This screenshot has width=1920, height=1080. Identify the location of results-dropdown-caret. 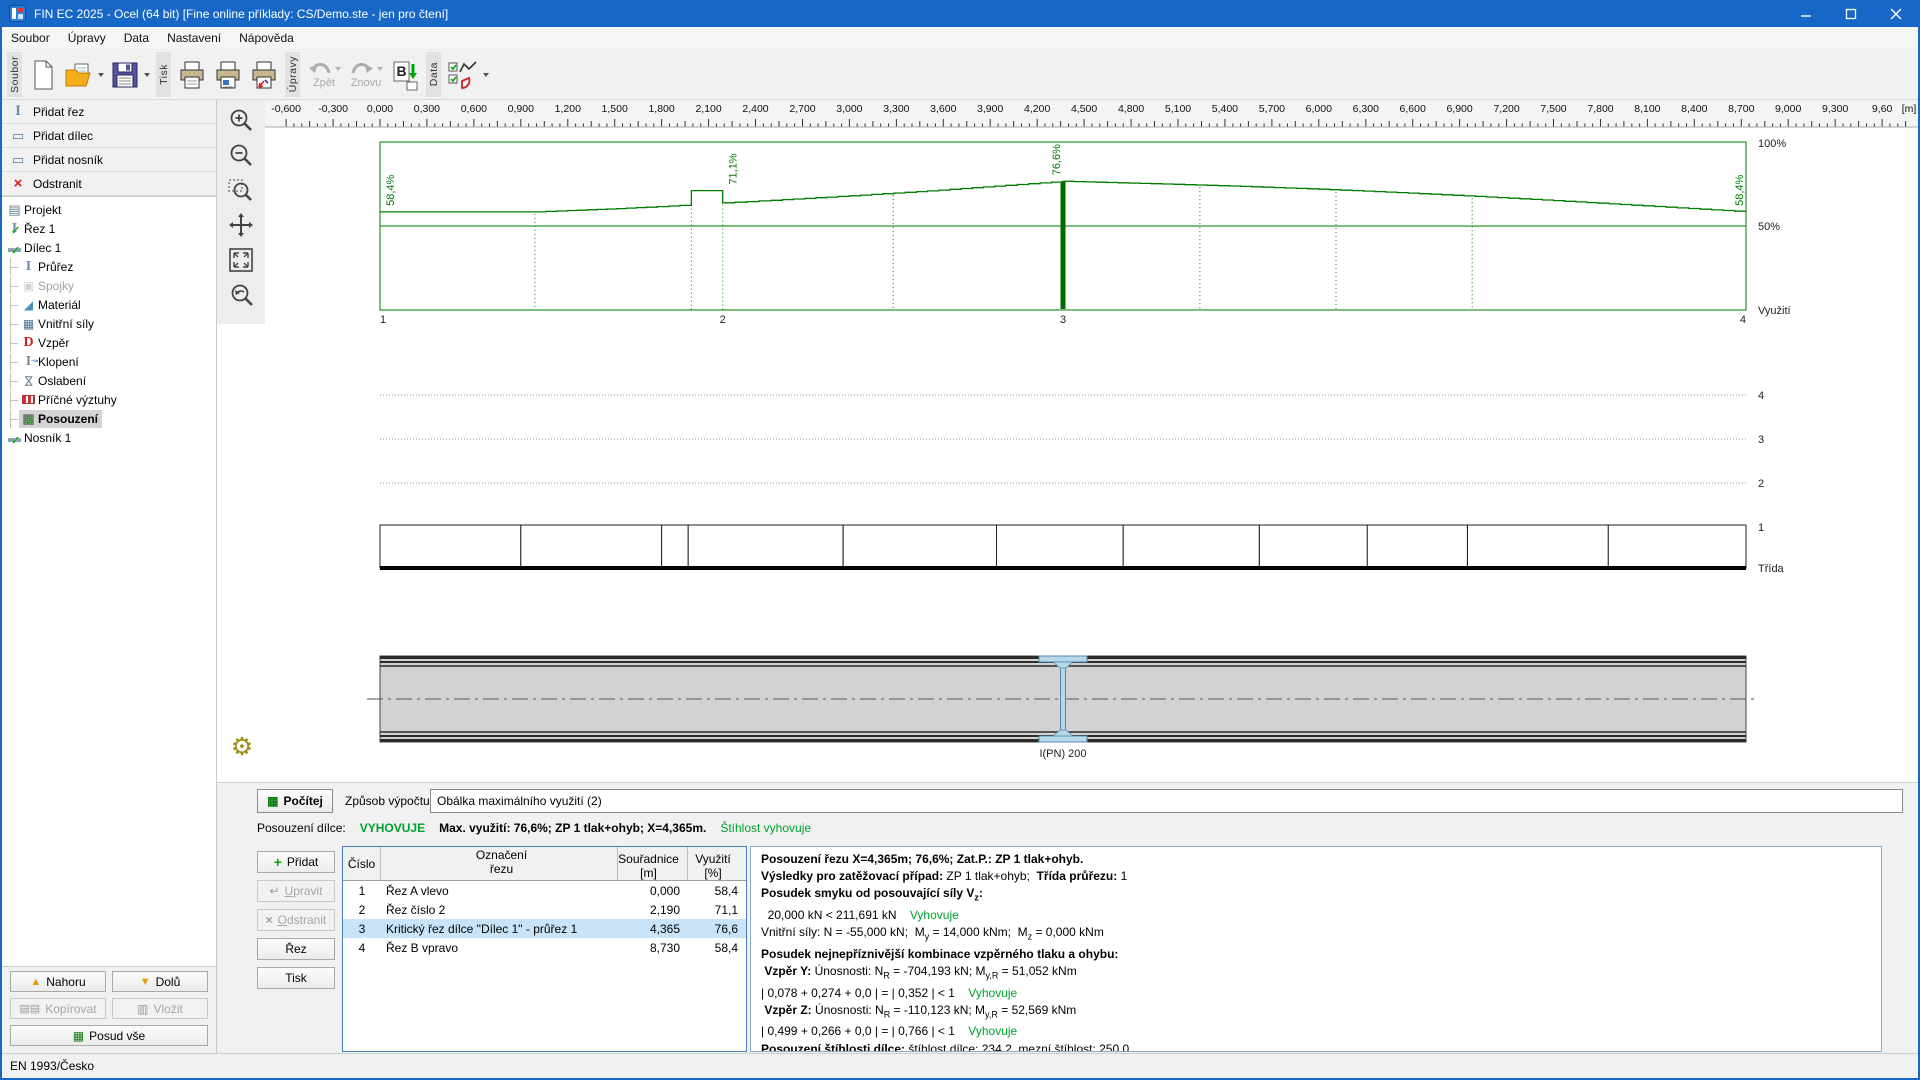
(486, 74).